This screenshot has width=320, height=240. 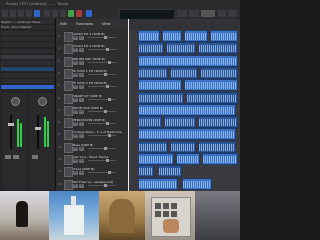 What do you see at coordinates (87, 96) in the screenshot?
I see `track-name: SNARE KIT (SIDE B)` at bounding box center [87, 96].